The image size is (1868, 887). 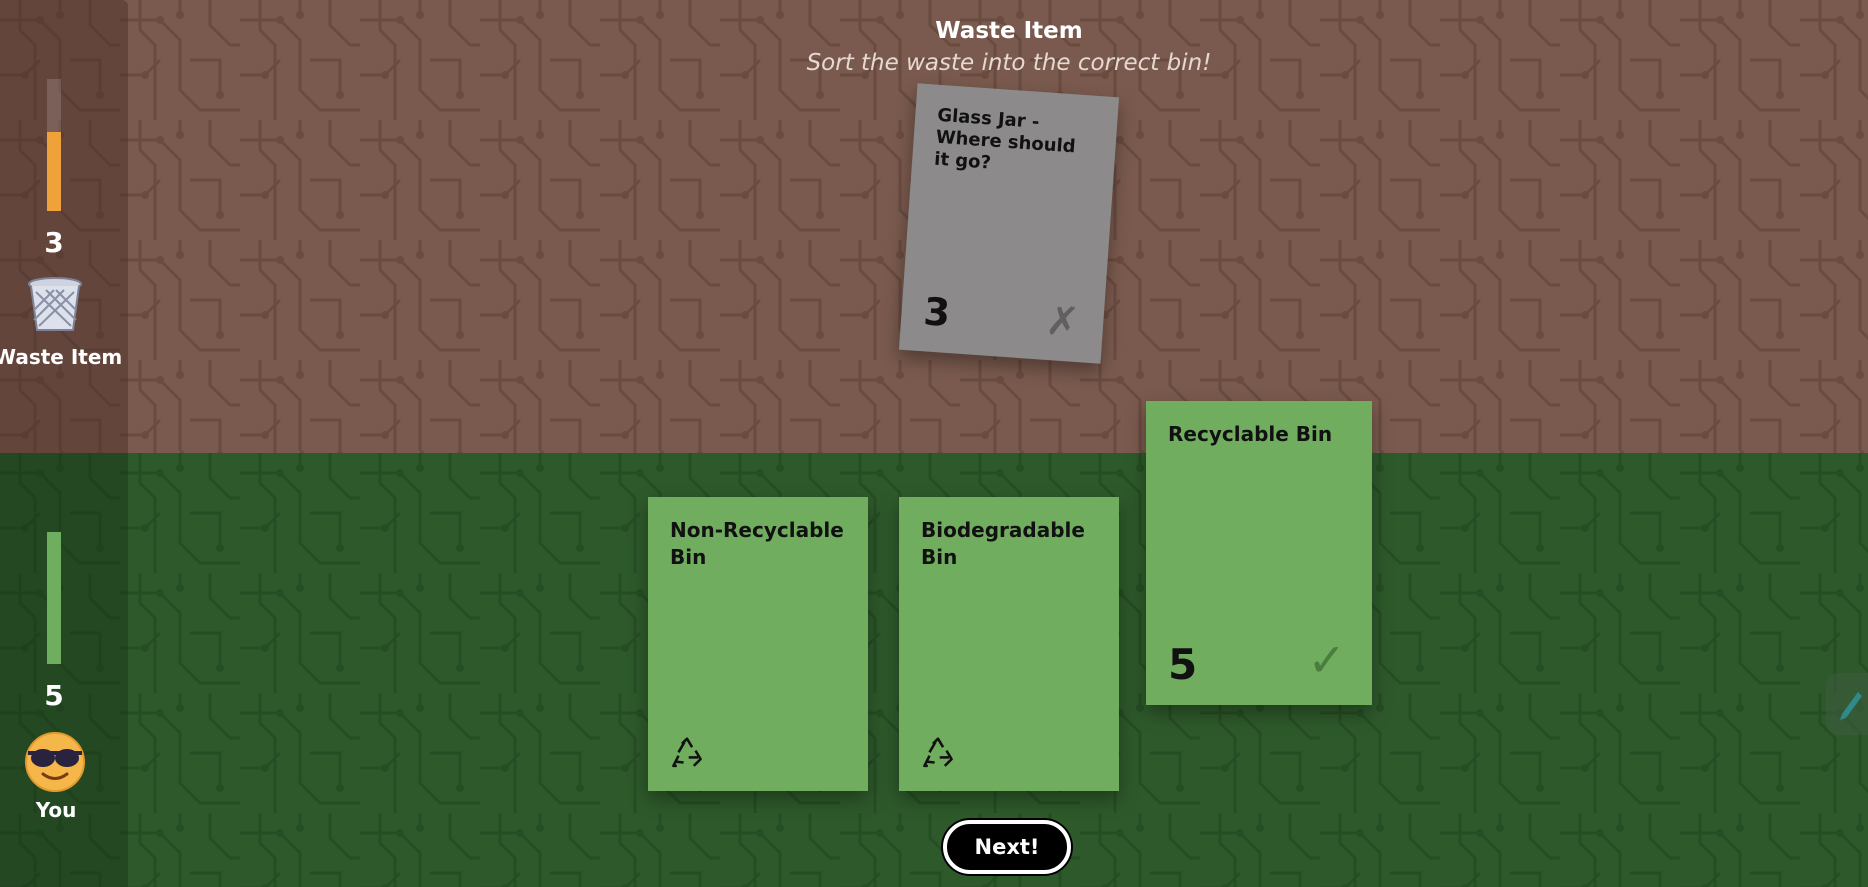 I want to click on pencil-icon, so click(x=1851, y=706).